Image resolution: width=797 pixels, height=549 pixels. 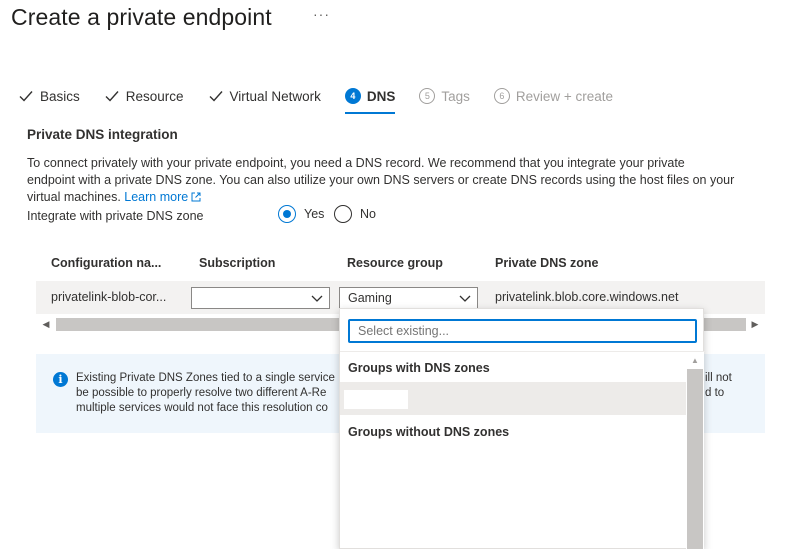 What do you see at coordinates (352, 96) in the screenshot?
I see `step-number-badge: 4` at bounding box center [352, 96].